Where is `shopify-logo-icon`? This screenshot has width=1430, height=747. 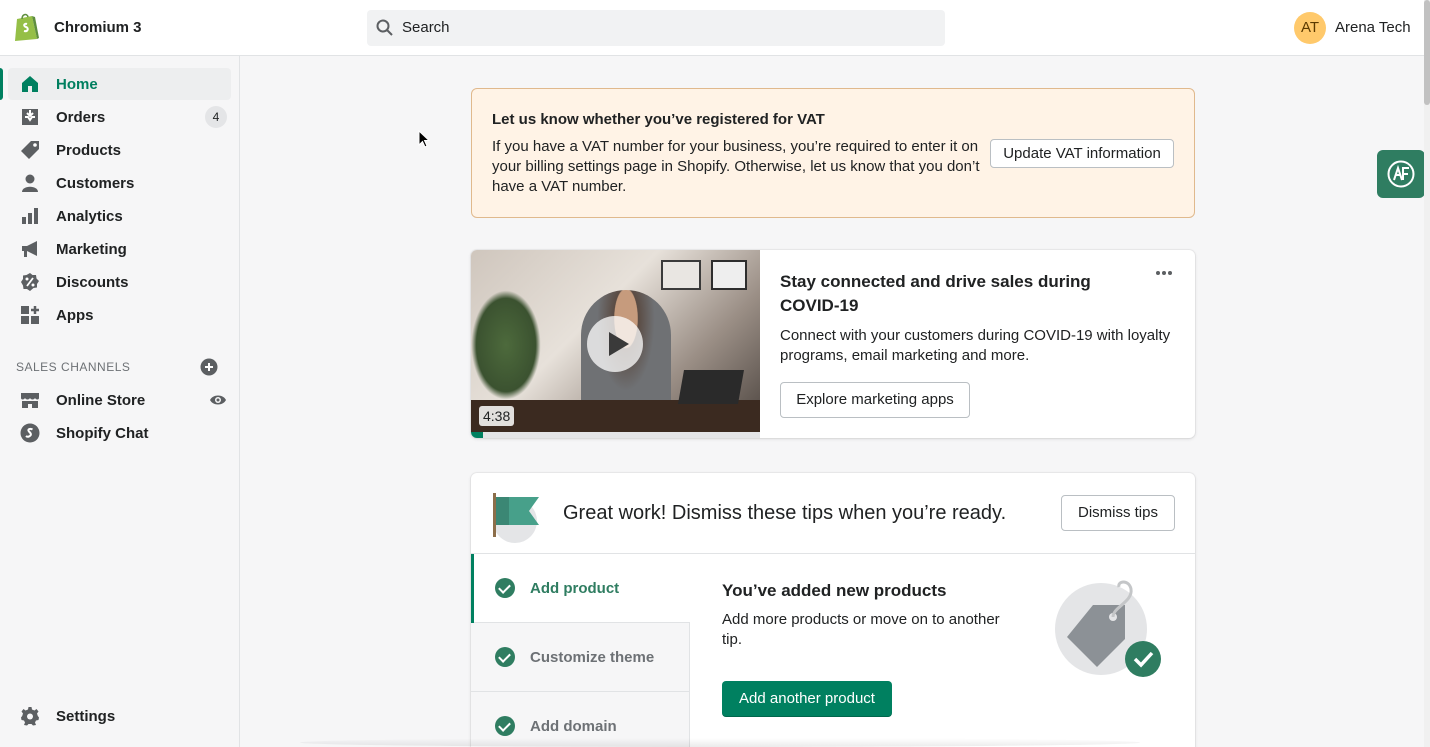 shopify-logo-icon is located at coordinates (27, 27).